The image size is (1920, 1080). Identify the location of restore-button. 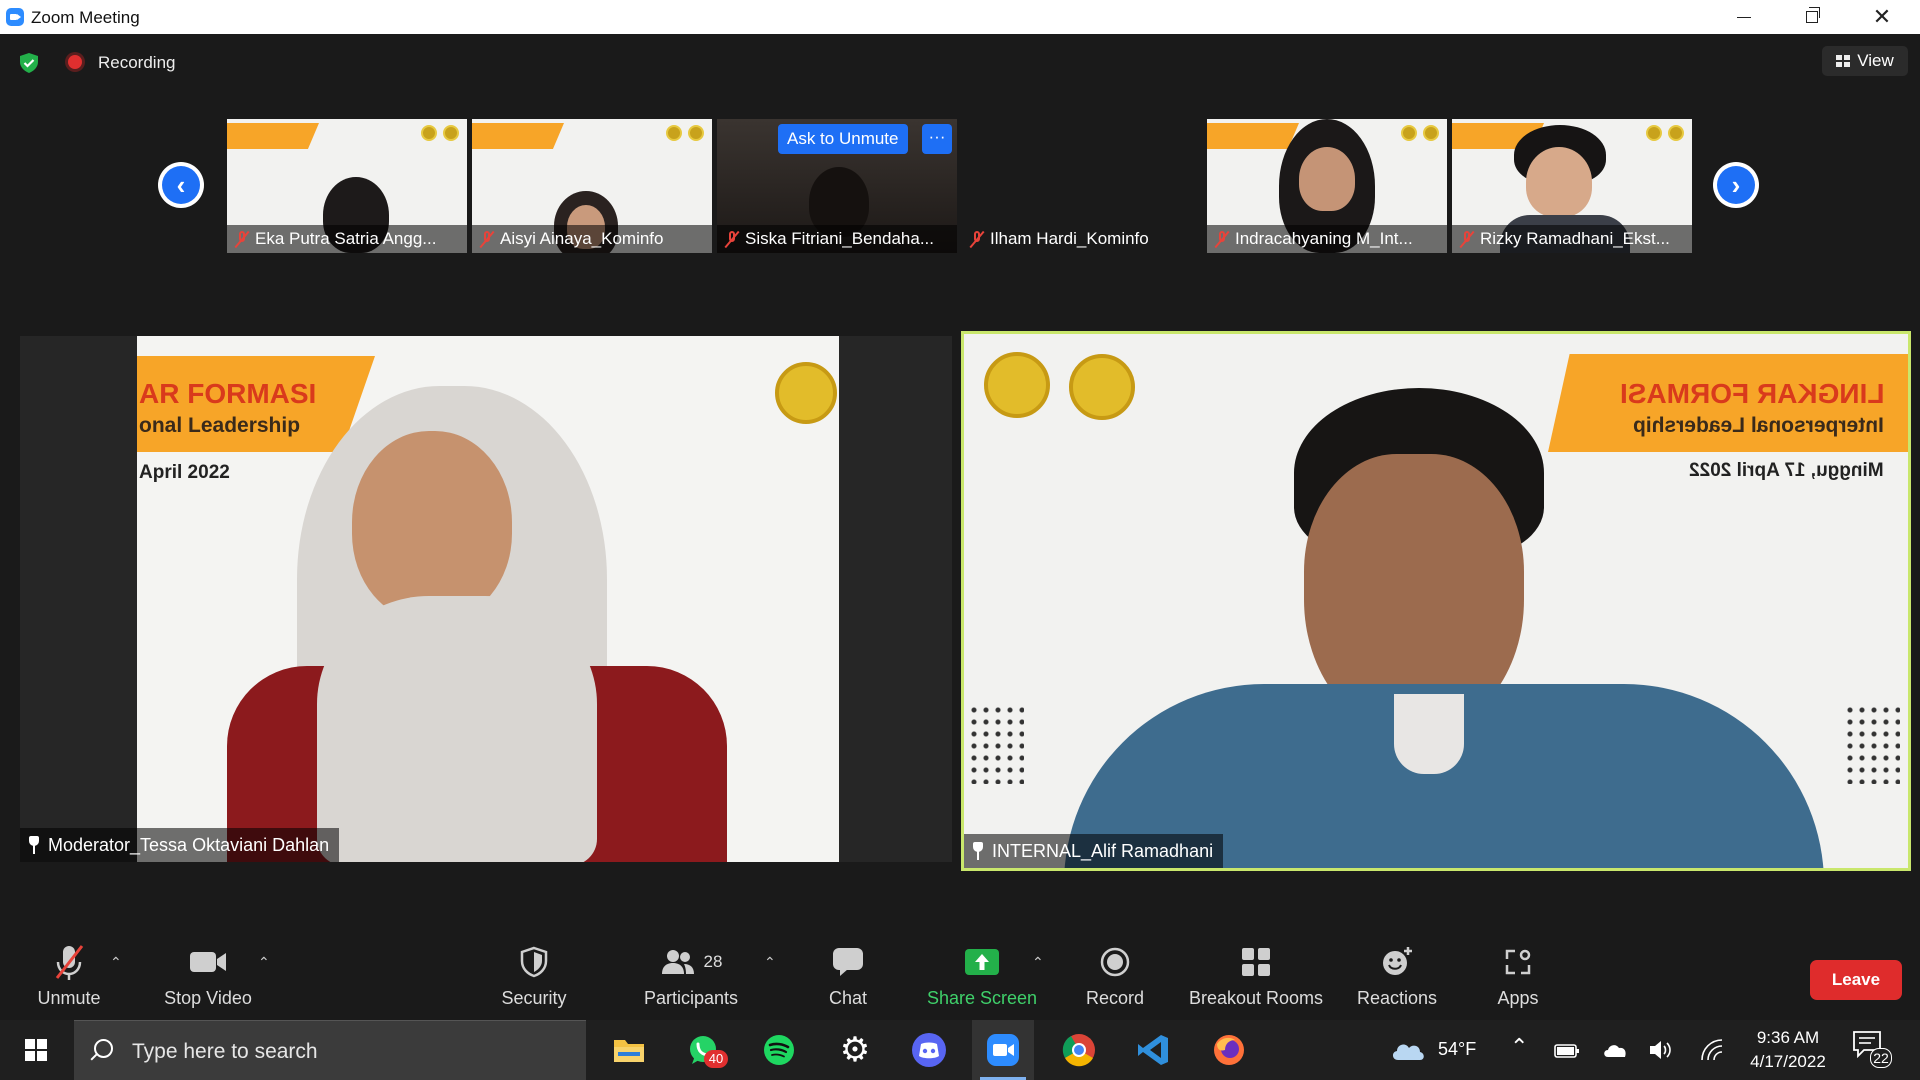
(1812, 17).